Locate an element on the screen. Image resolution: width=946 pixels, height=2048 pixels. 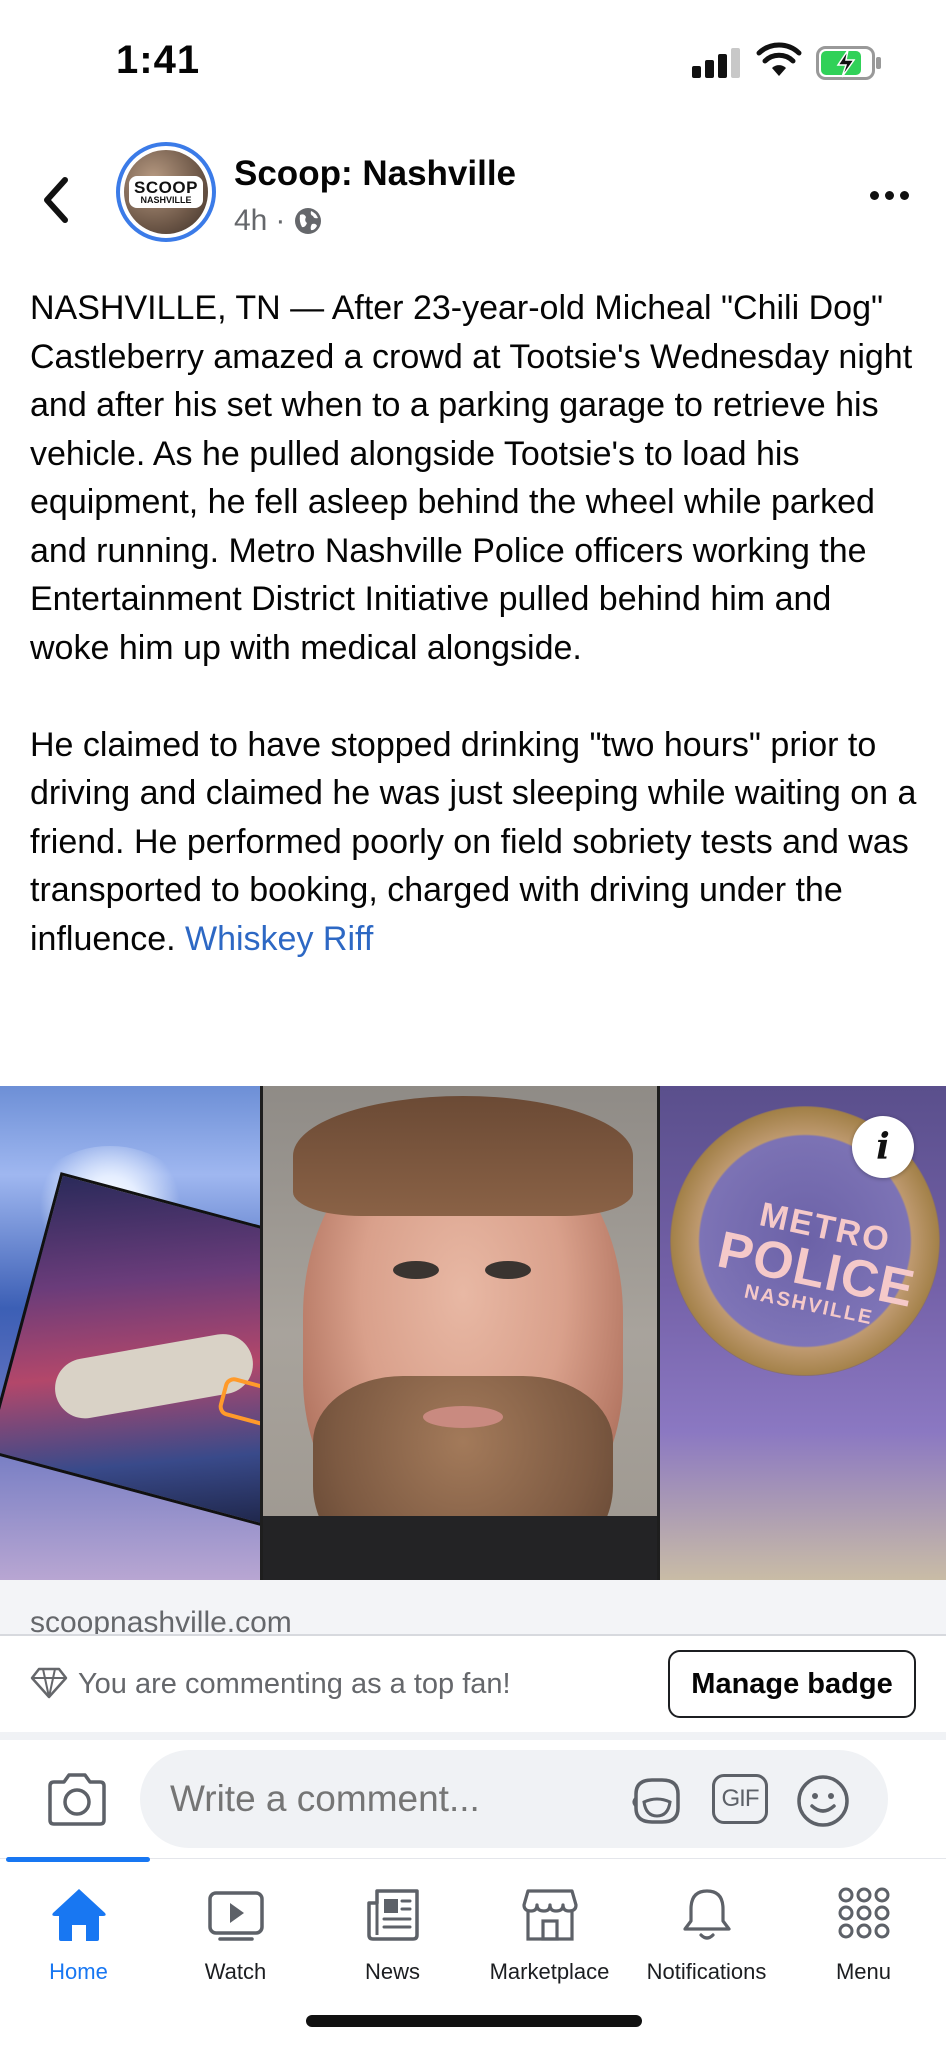
link-domain: scoopnashville.com is located at coordinates (161, 1621).